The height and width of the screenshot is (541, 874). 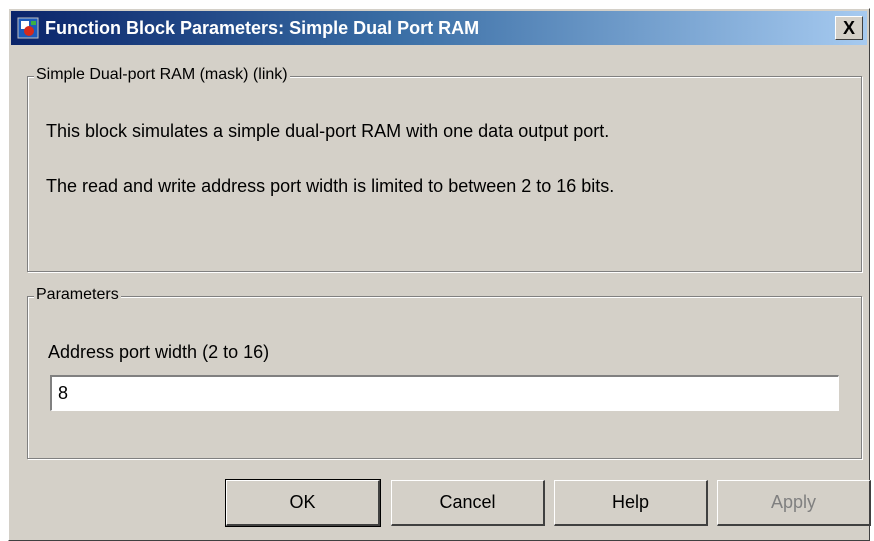 What do you see at coordinates (794, 503) in the screenshot?
I see `apply-button: Apply` at bounding box center [794, 503].